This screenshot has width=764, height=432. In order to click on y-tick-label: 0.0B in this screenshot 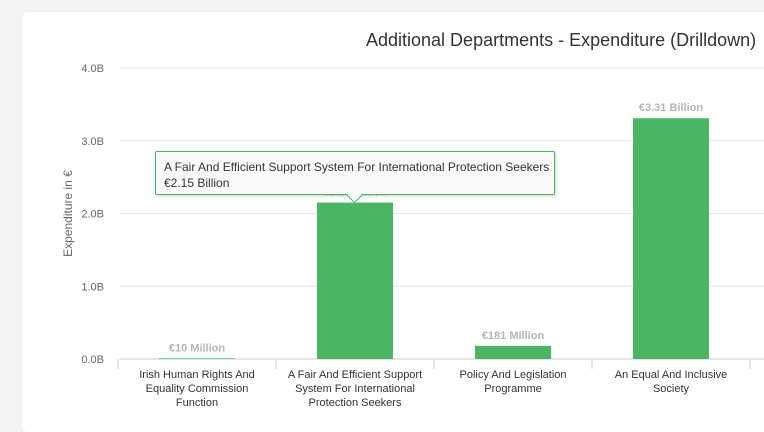, I will do `click(92, 360)`.